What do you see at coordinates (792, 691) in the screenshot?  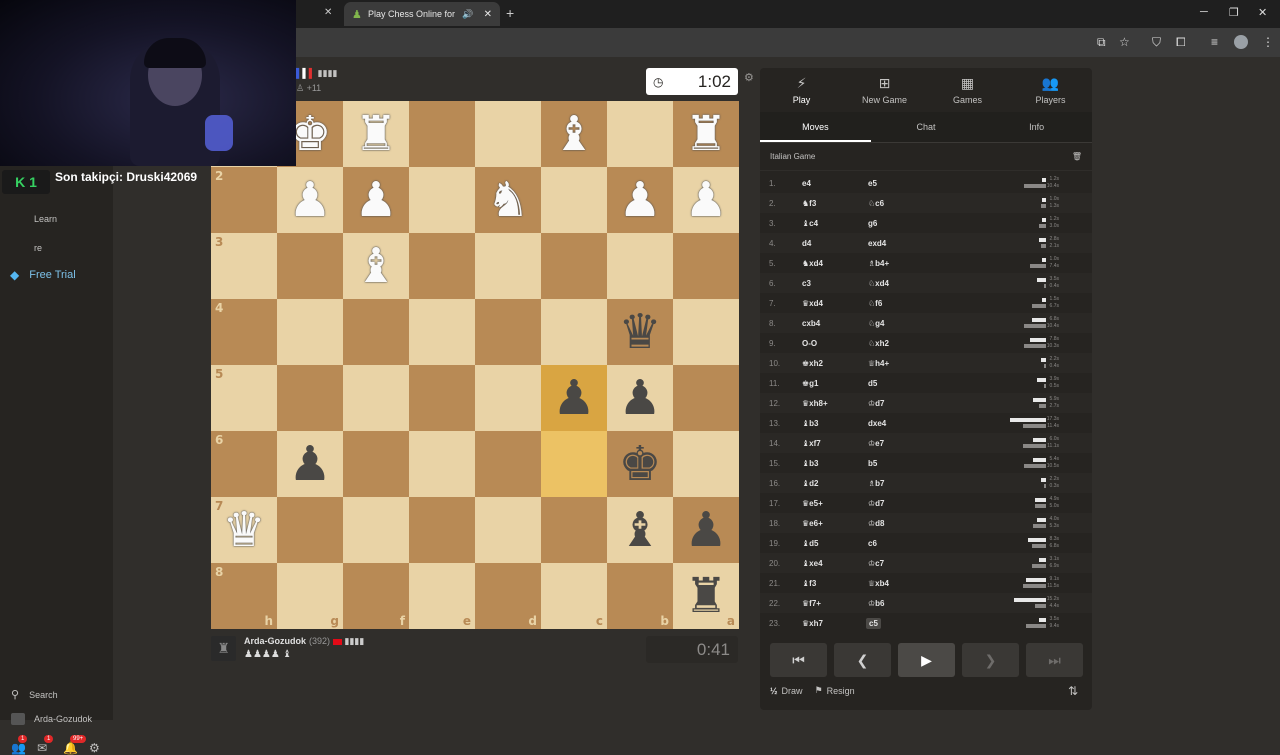 I see `draw-button: Draw` at bounding box center [792, 691].